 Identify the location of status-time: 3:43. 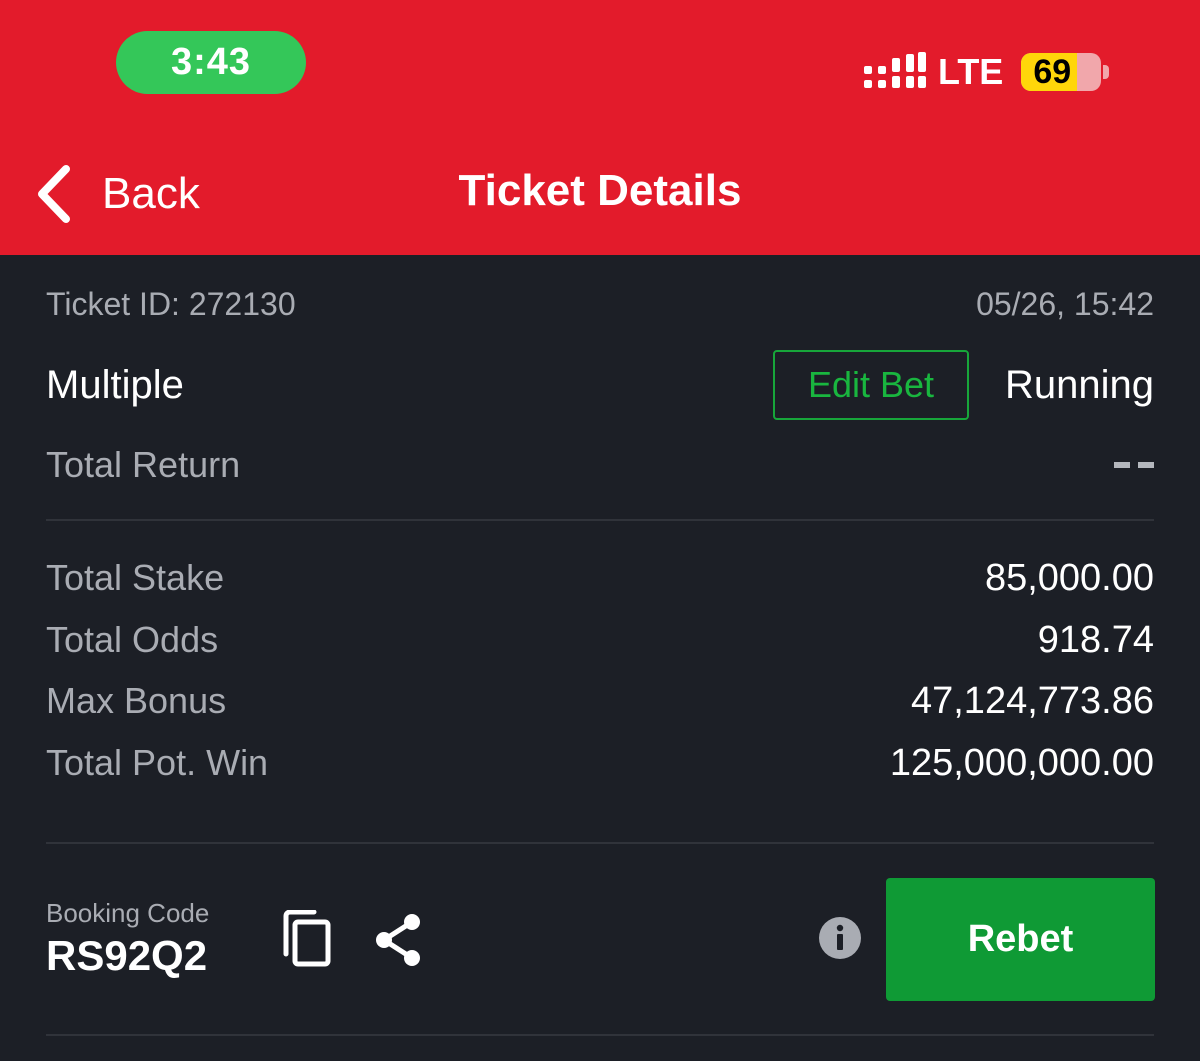
(211, 62).